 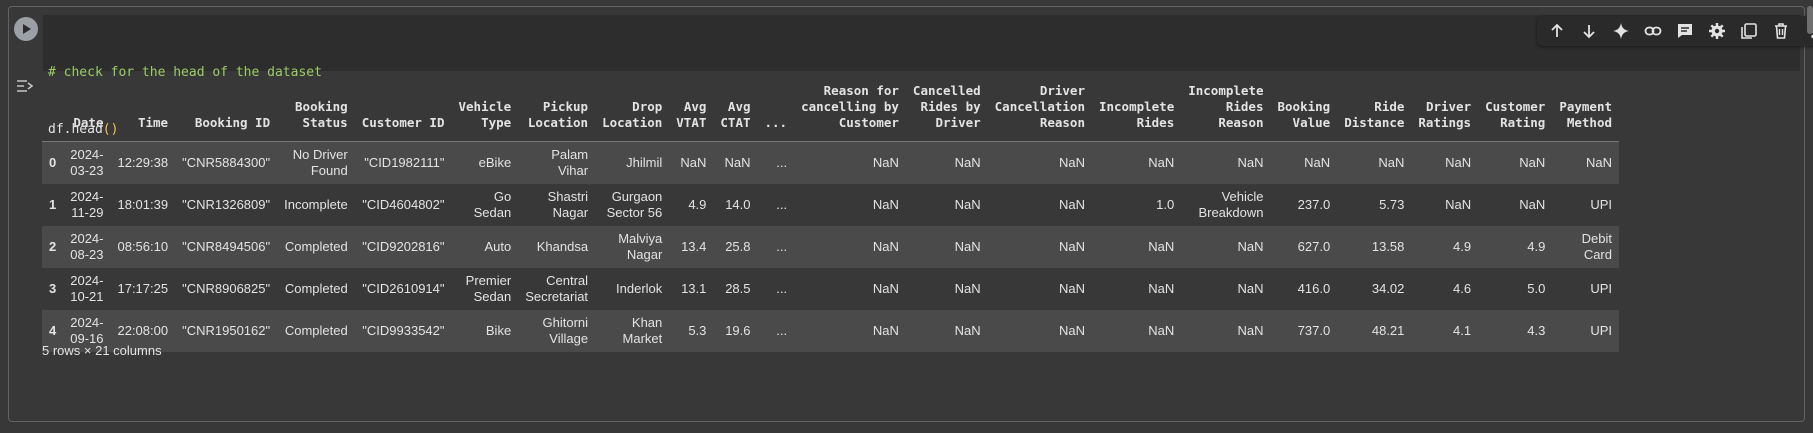 I want to click on column-header-line: Customer, so click(x=1515, y=106).